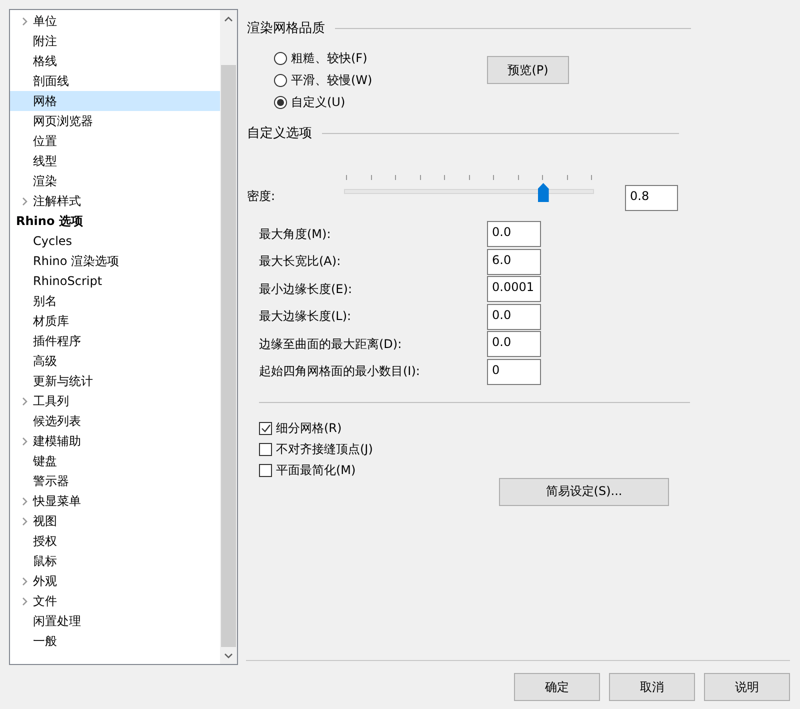 The image size is (800, 709). Describe the element at coordinates (115, 601) in the screenshot. I see `tree-item: 文件` at that location.